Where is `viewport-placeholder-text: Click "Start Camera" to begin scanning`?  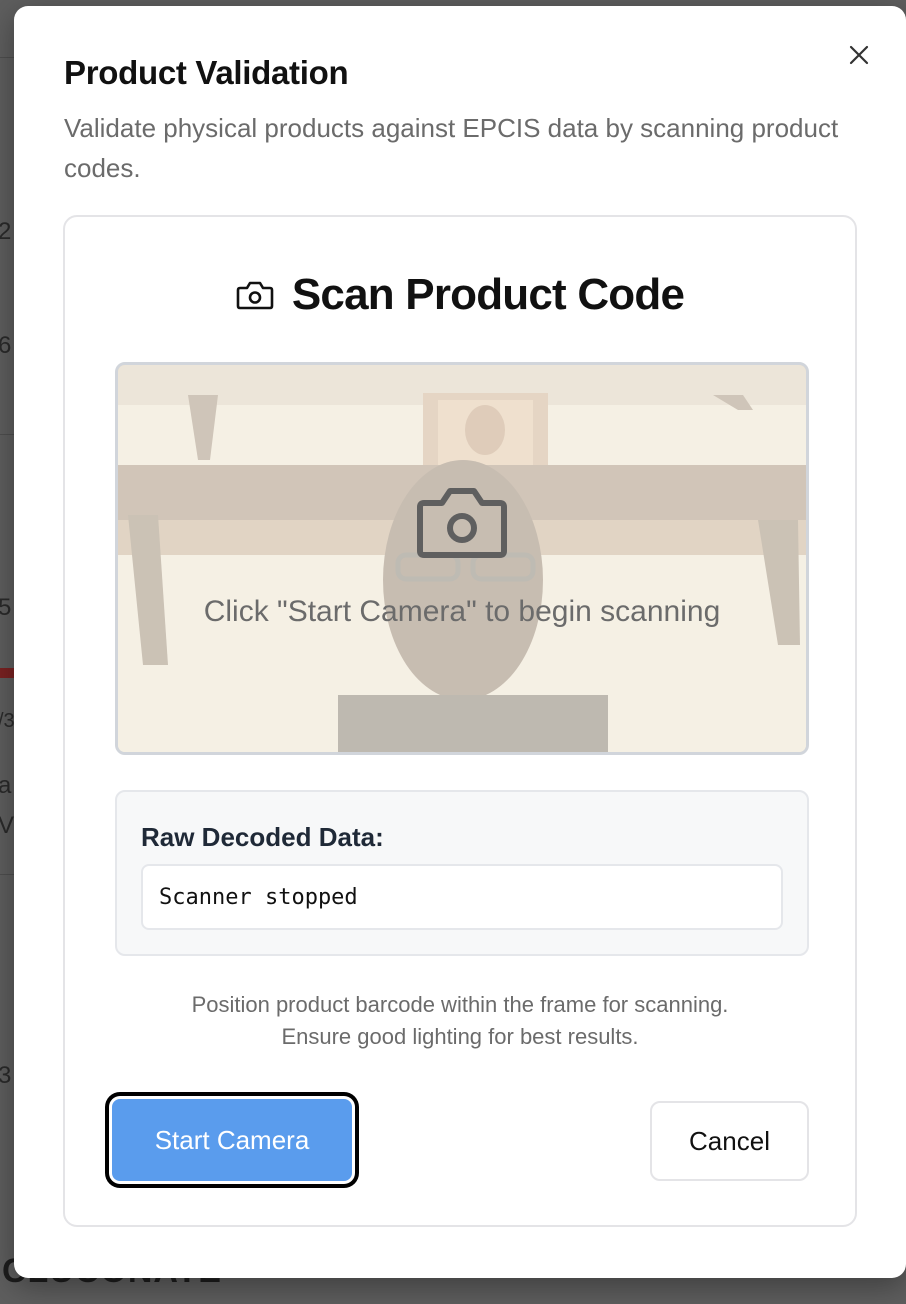
viewport-placeholder-text: Click "Start Camera" to begin scanning is located at coordinates (462, 611).